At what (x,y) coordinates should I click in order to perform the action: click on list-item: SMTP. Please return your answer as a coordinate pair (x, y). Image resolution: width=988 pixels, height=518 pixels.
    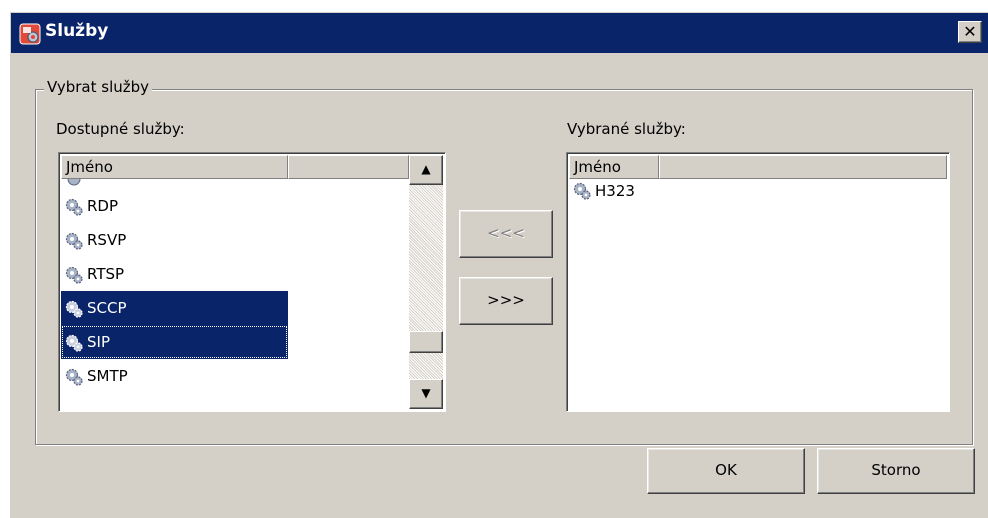
    Looking at the image, I should click on (174, 376).